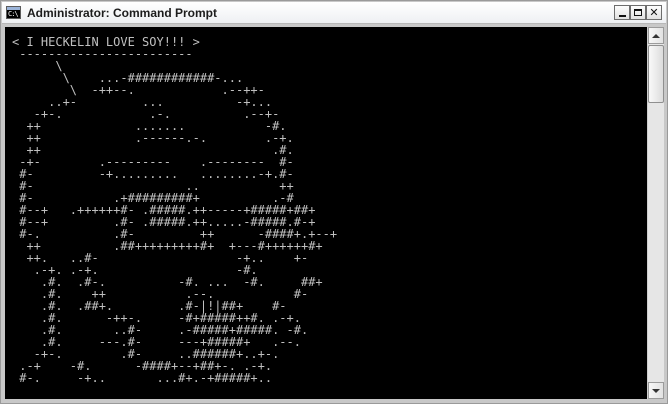 Image resolution: width=668 pixels, height=404 pixels. I want to click on maximize-icon, so click(638, 12).